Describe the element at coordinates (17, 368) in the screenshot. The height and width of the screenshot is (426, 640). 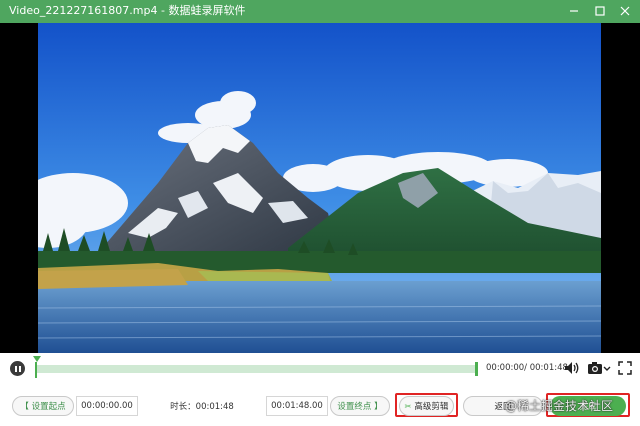
I see `pause-icon` at that location.